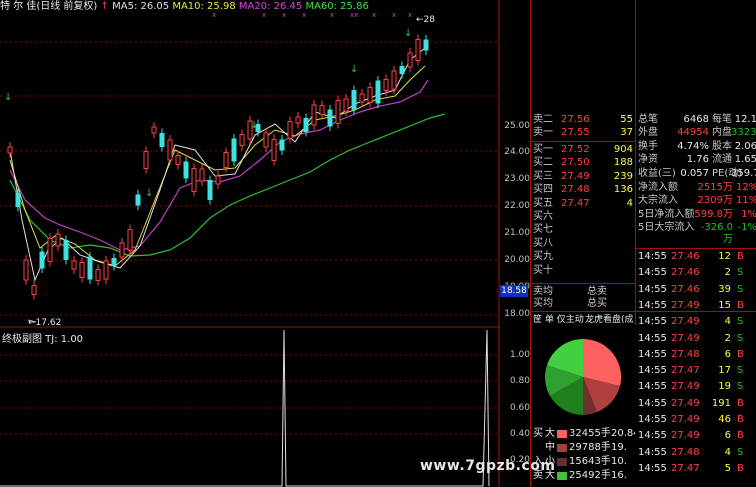 This screenshot has width=756, height=487. I want to click on flow-label: 5日净流入额, so click(666, 214).